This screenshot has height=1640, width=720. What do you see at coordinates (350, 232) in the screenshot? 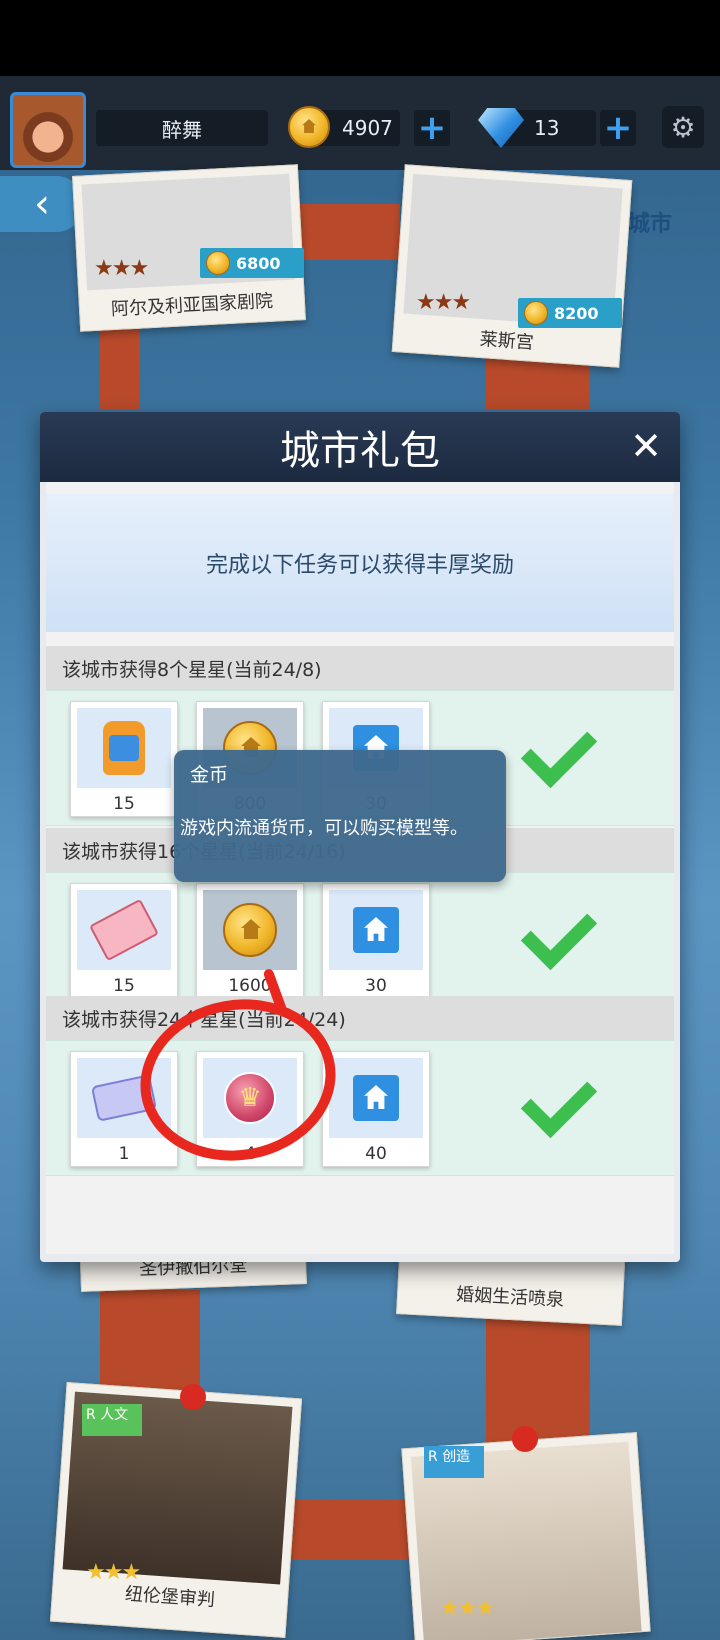
I see `tower-beam` at bounding box center [350, 232].